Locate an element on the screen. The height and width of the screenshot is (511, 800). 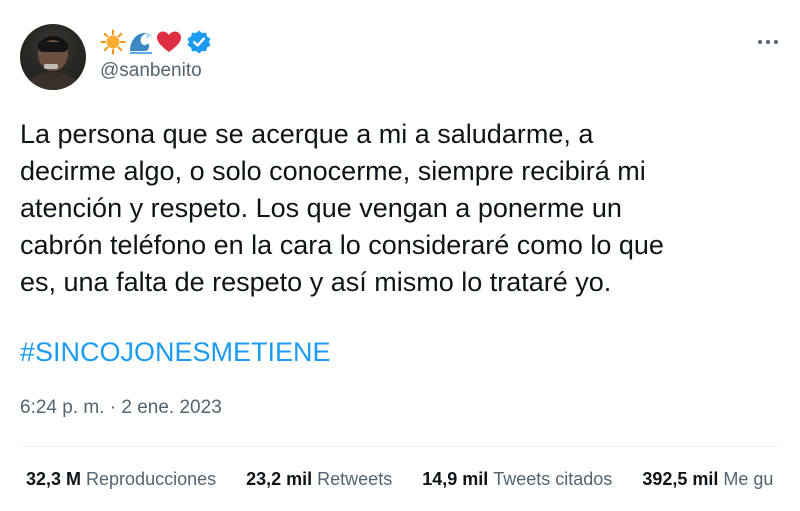
water-wave-emoji-icon is located at coordinates (141, 42).